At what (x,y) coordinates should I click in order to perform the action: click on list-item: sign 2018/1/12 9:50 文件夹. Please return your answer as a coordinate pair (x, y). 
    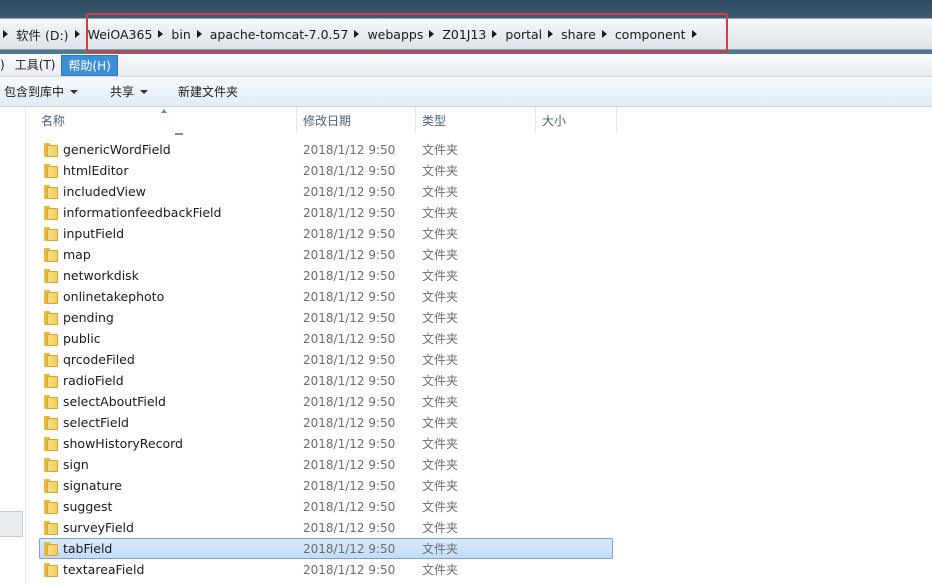
    Looking at the image, I should click on (326, 464).